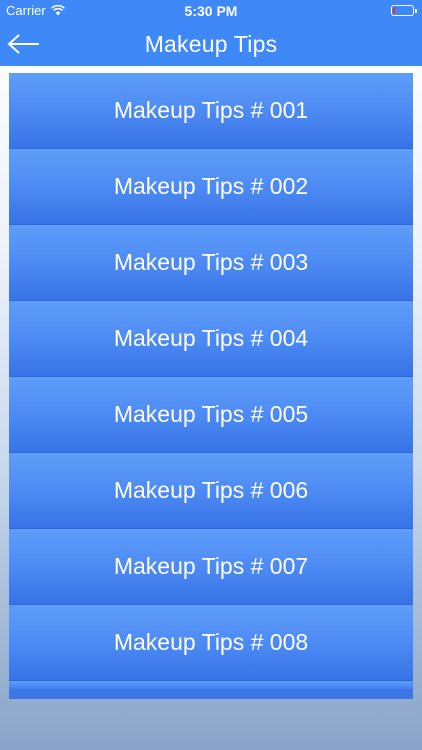 Image resolution: width=422 pixels, height=750 pixels. I want to click on status-time: 5:30 PM, so click(211, 11).